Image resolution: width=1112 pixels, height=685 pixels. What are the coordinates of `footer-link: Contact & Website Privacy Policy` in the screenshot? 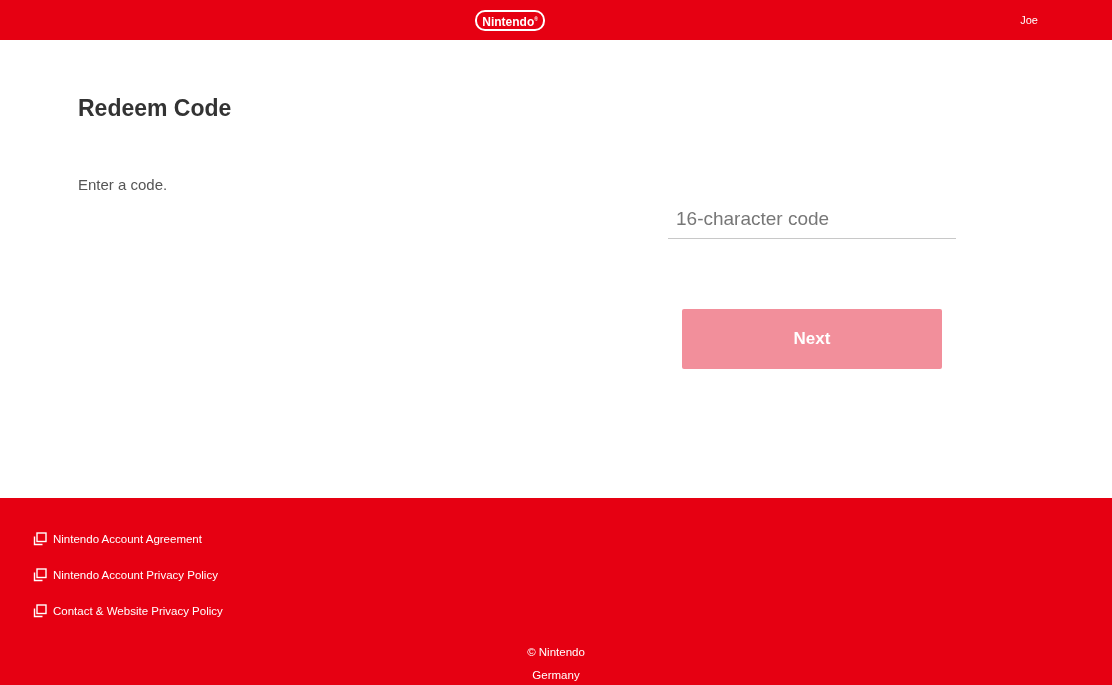 It's located at (138, 610).